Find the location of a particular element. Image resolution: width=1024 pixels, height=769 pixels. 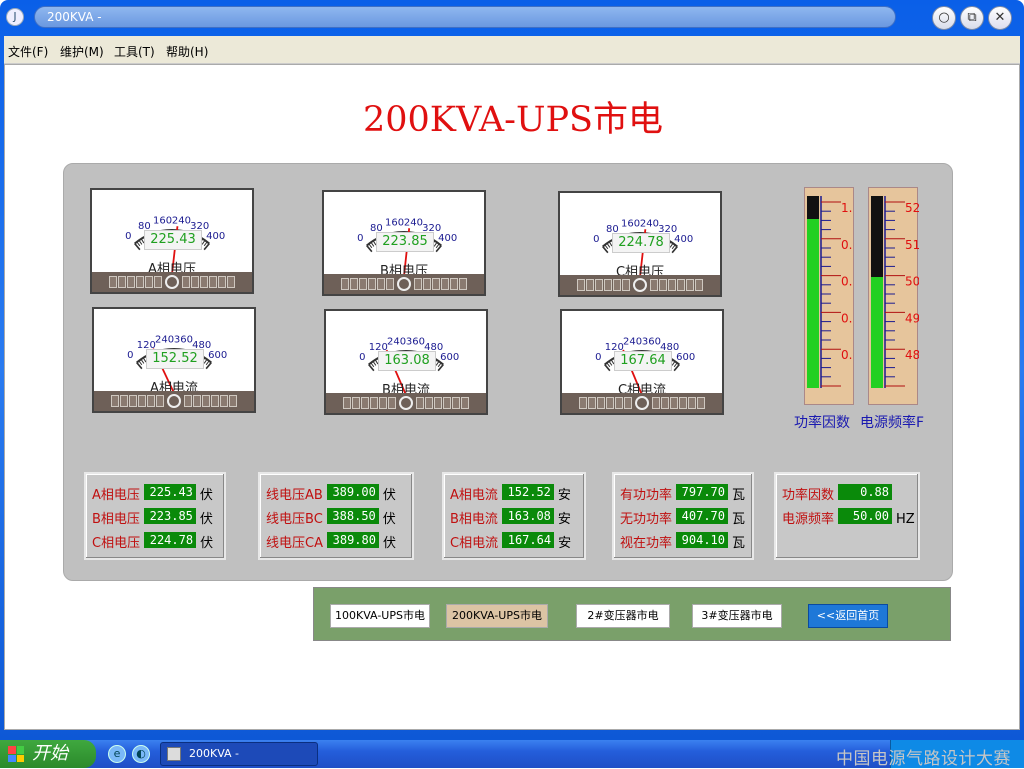

power-factor-label: 功率因数 is located at coordinates (822, 422).